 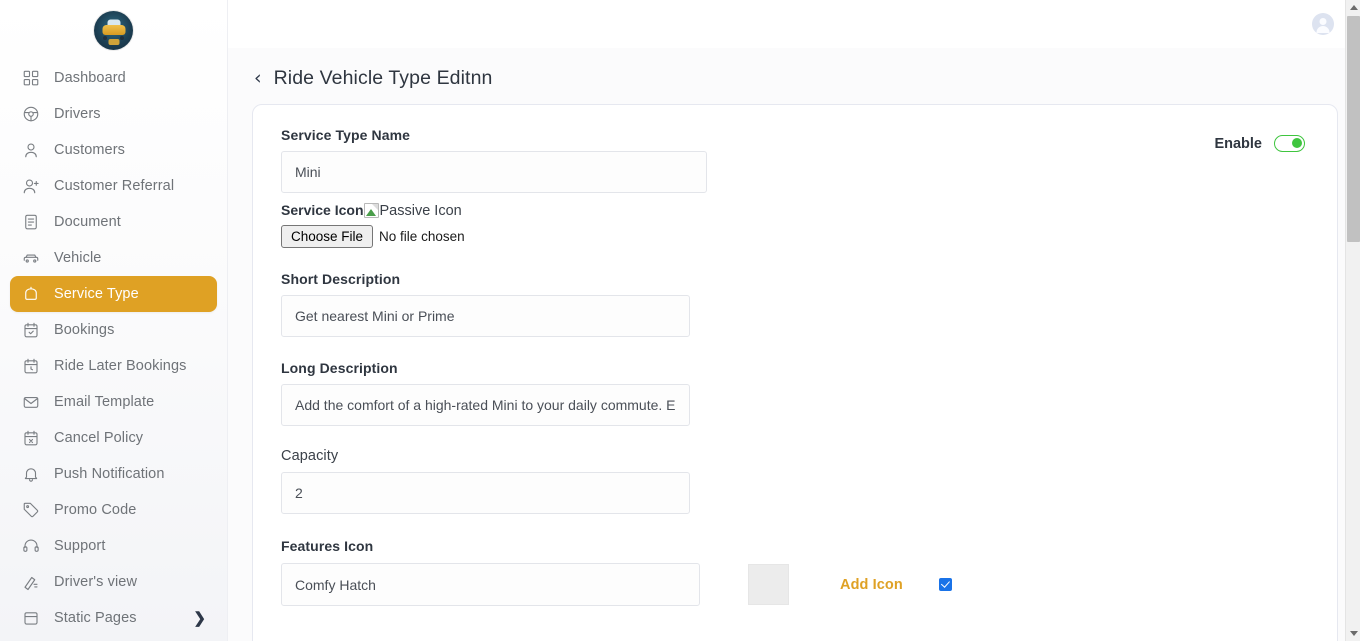 I want to click on sidebar-logo-wrap, so click(x=113, y=30).